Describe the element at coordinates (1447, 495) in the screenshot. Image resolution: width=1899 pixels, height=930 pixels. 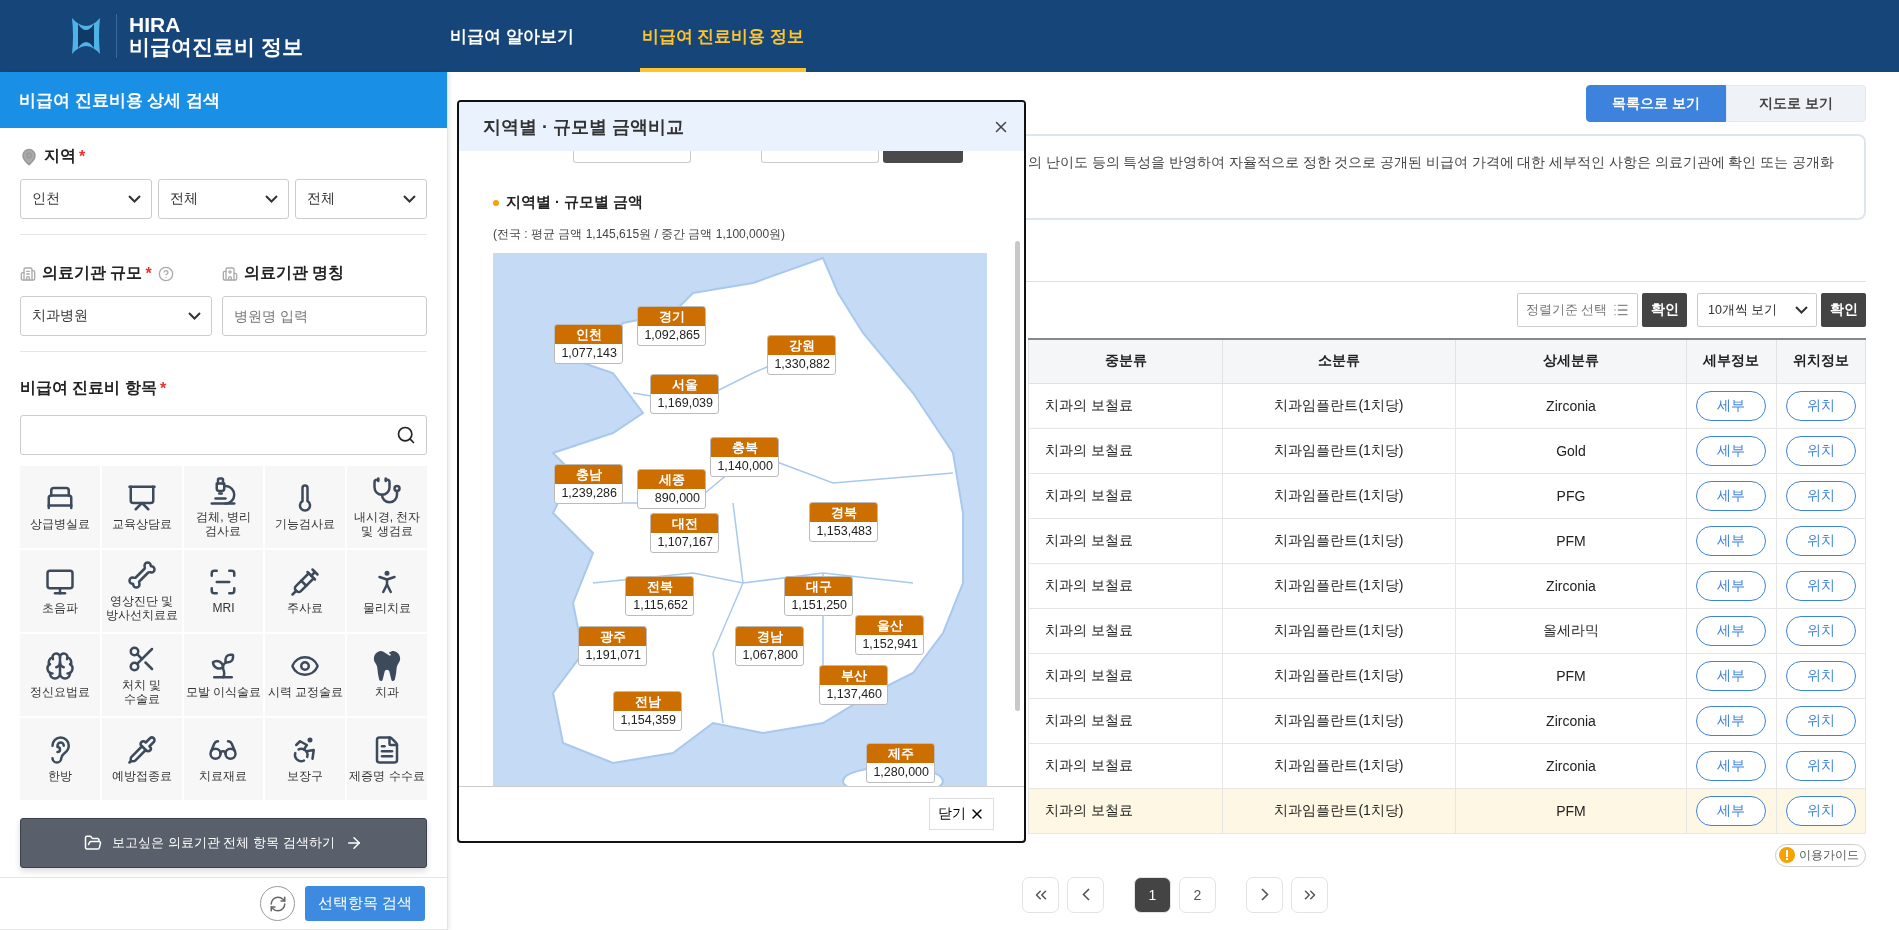
I see `table-row: 치과의 보철료 치과임플란트(1치당) PFG 세부 위치` at that location.